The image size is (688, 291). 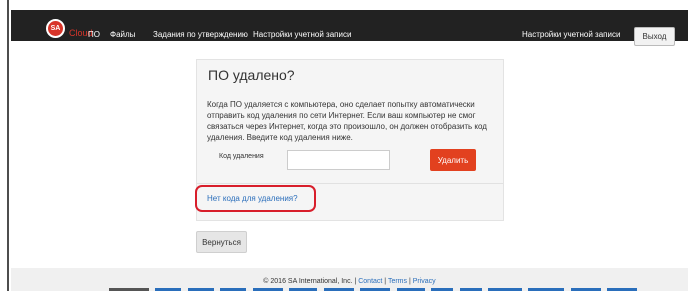 I want to click on logo-icon: SA, so click(x=55, y=28).